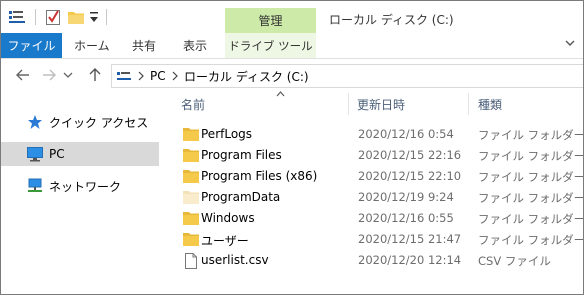  Describe the element at coordinates (246, 76) in the screenshot. I see `breadcrumb-local-disk: ローカル ディスク (C:)` at that location.